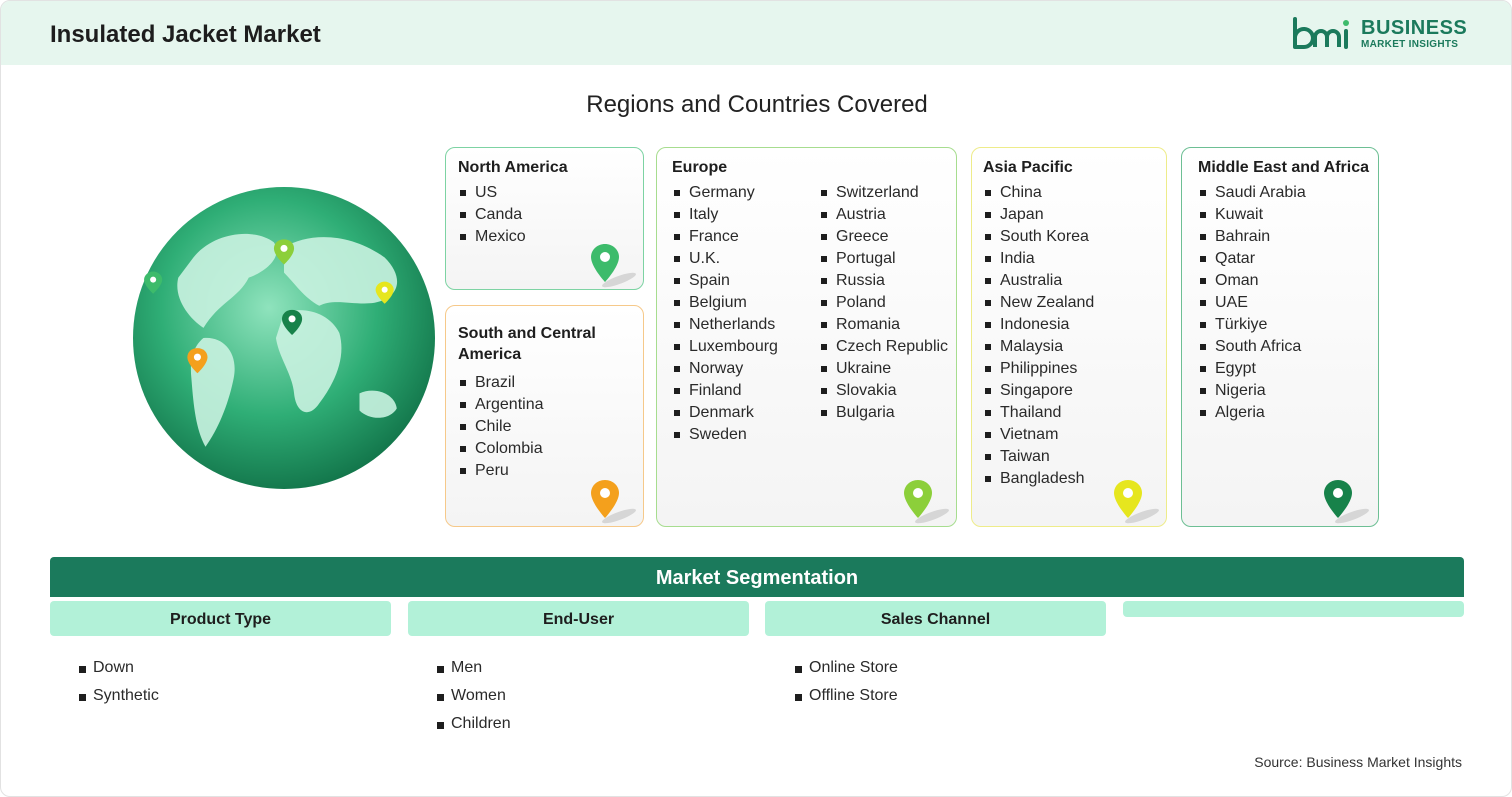 This screenshot has width=1512, height=797. I want to click on country-item: Poland, so click(883, 303).